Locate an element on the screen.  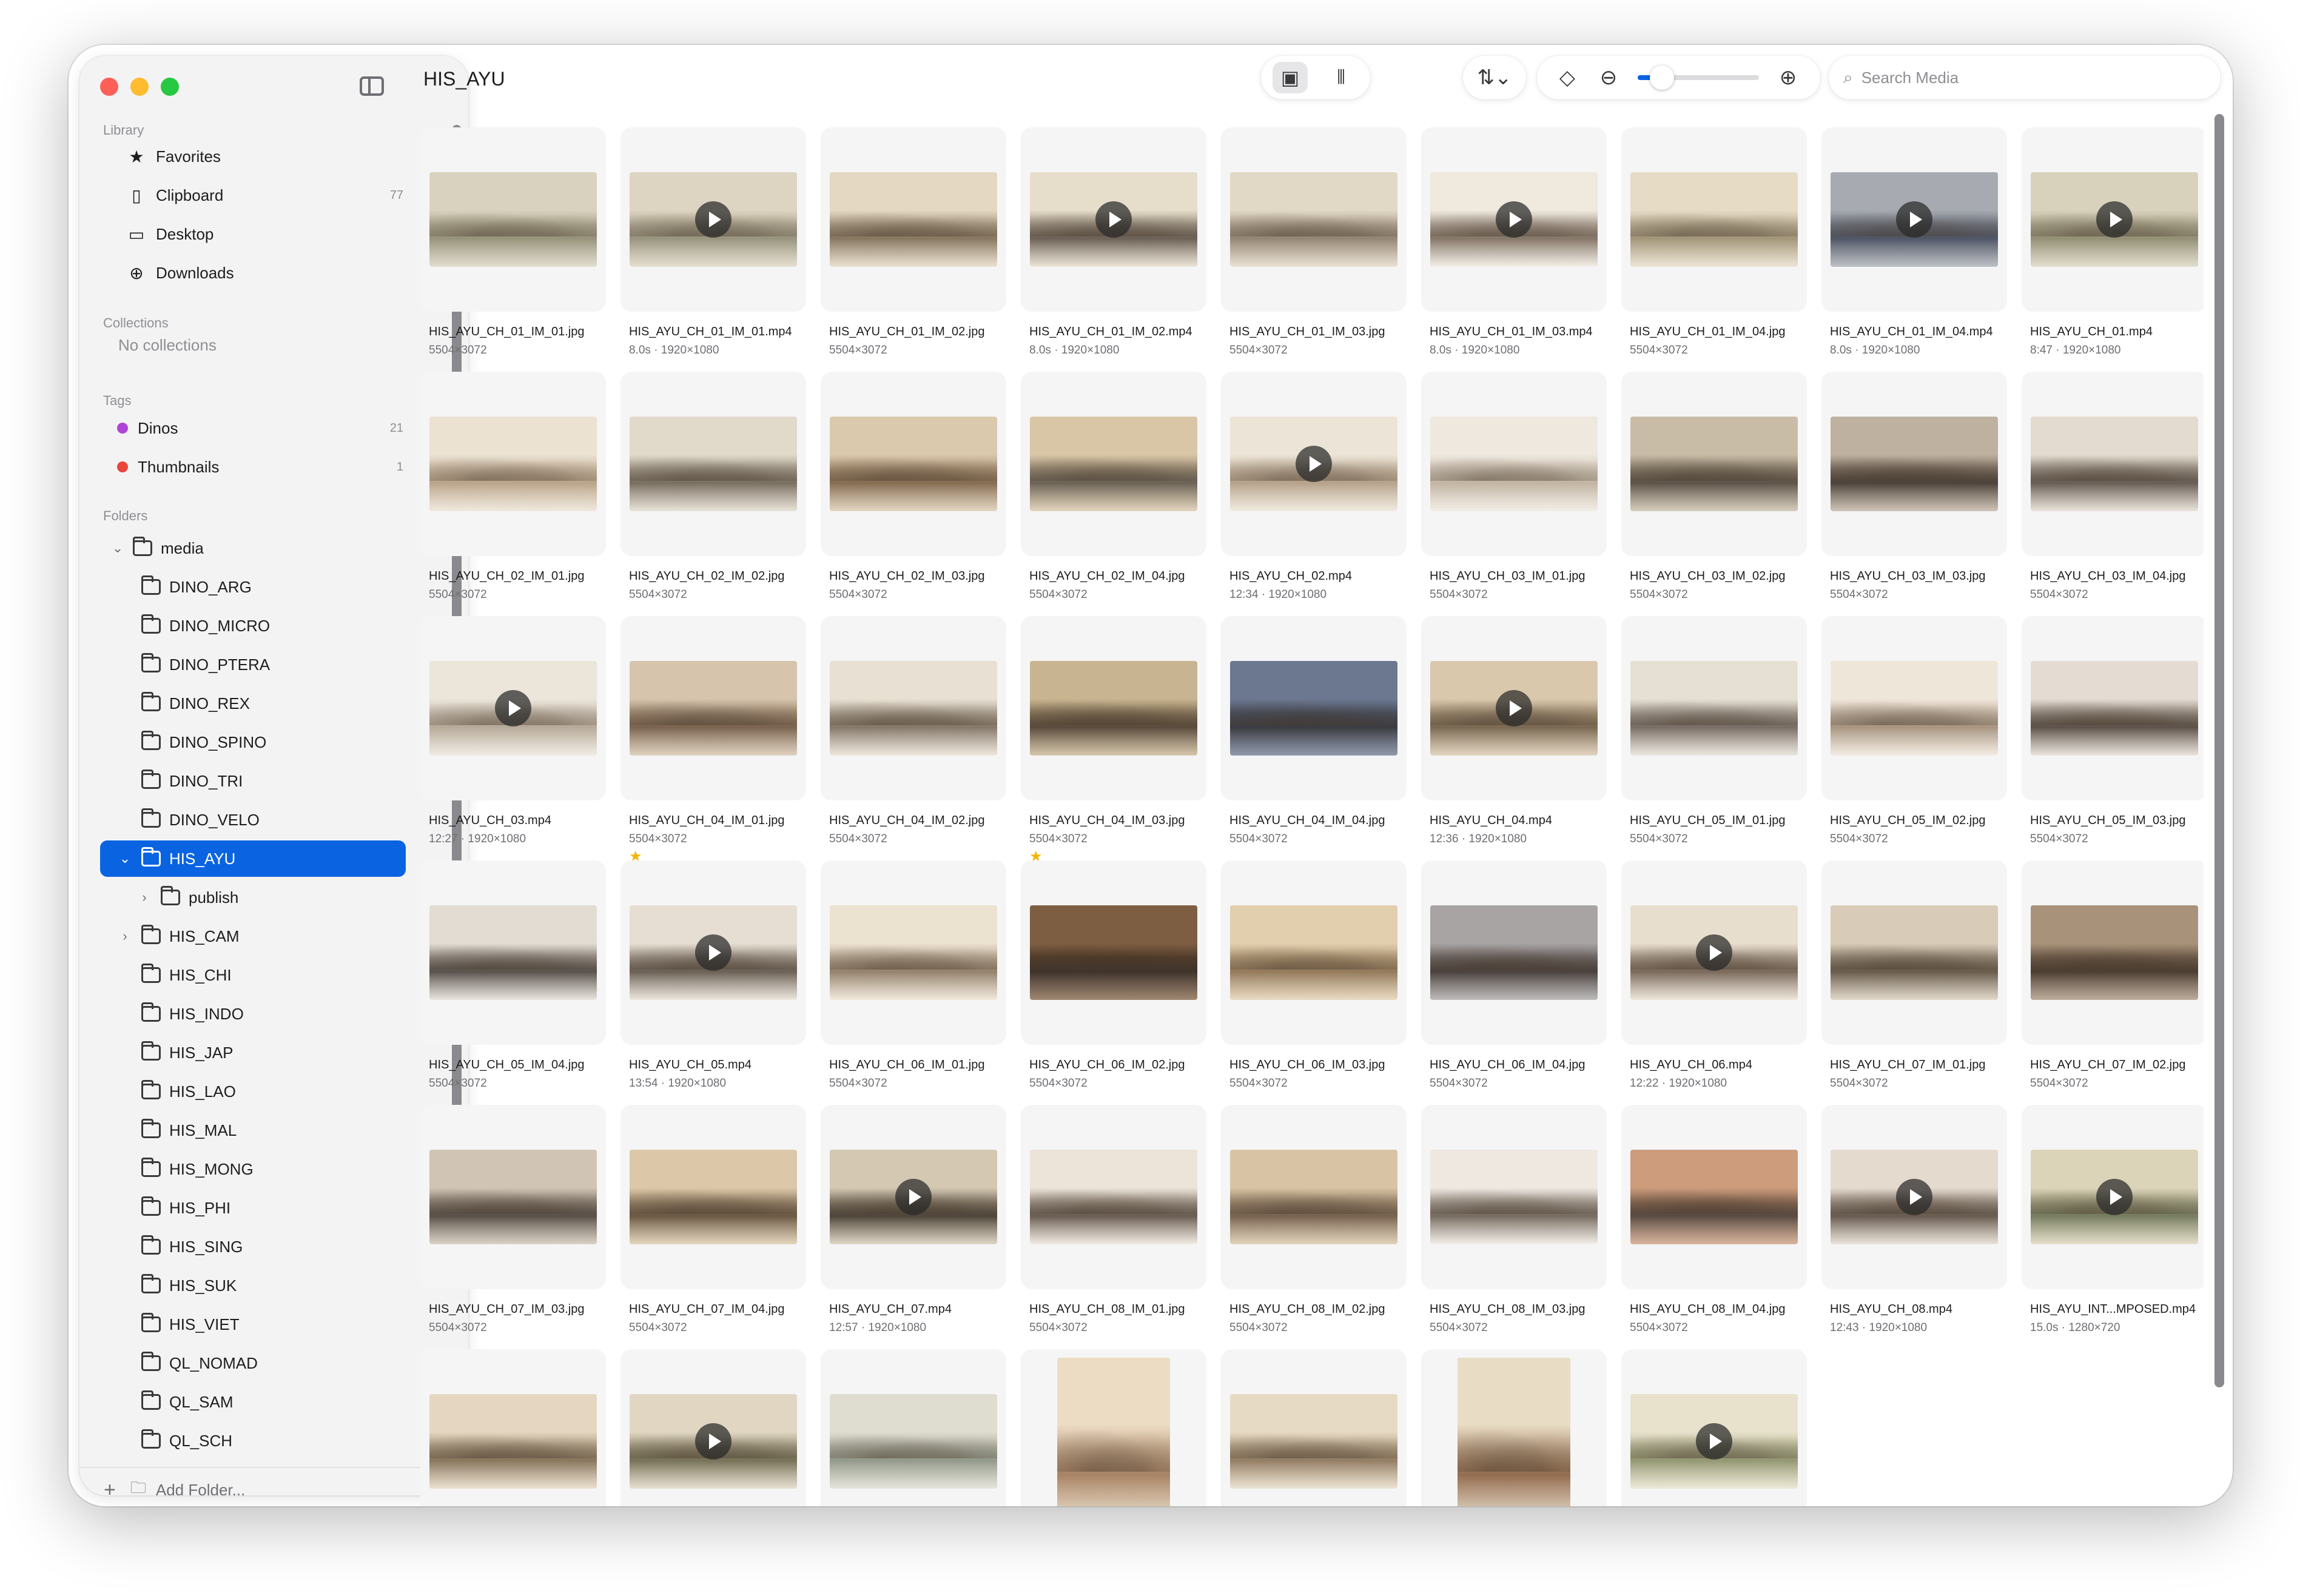
media-tile: HIS_AYU_CH_01_IM_02.mp4 8.0s · 1920×1080 is located at coordinates (1113, 242).